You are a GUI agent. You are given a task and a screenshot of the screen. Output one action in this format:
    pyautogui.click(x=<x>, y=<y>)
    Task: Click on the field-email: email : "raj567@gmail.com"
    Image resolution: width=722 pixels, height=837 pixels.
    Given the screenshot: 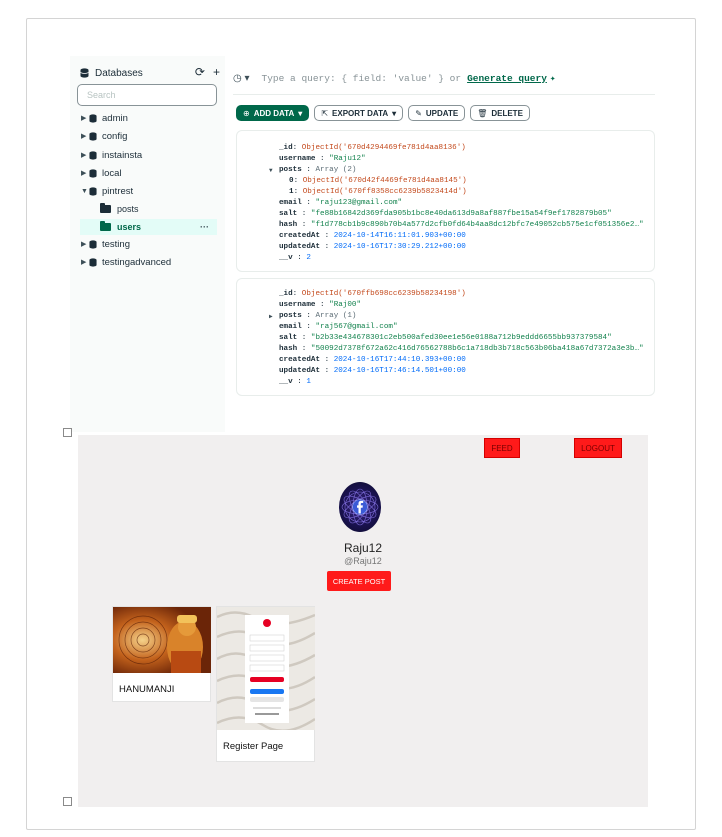 What is the action you would take?
    pyautogui.click(x=338, y=327)
    